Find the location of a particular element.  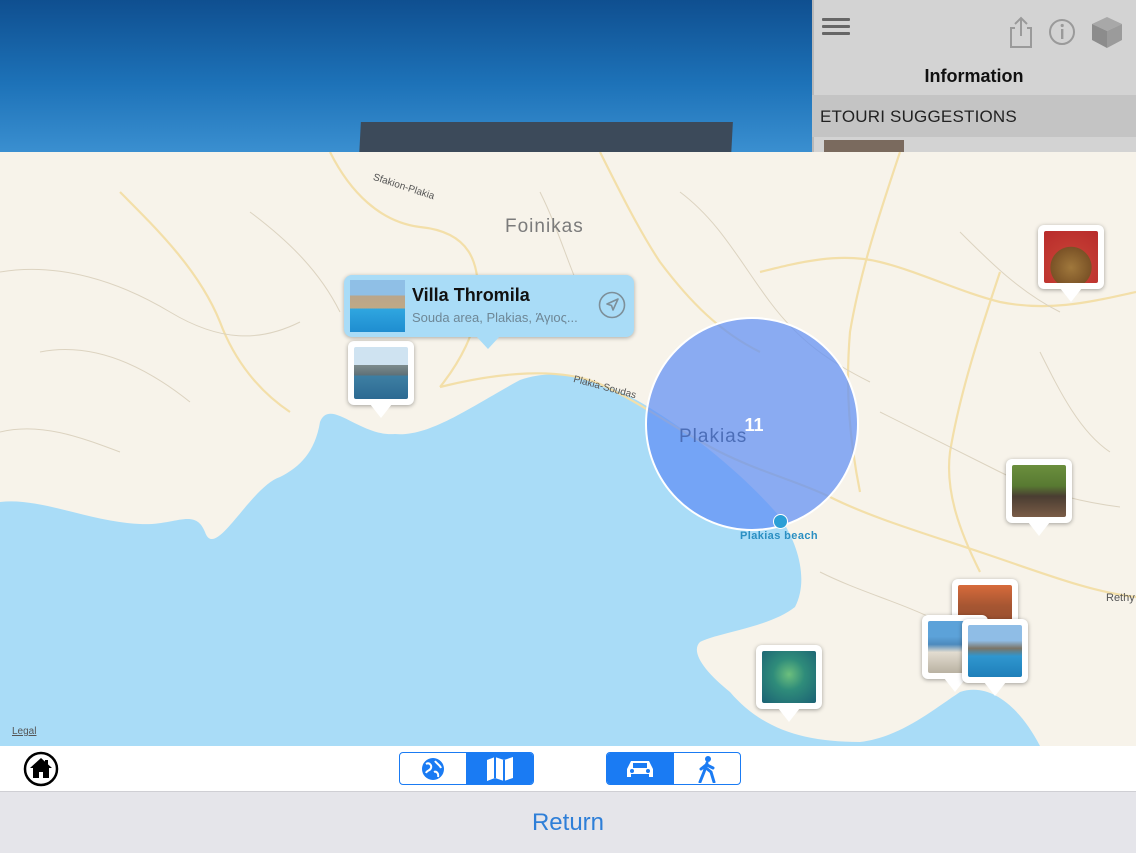

photo-pin-diving is located at coordinates (789, 683).